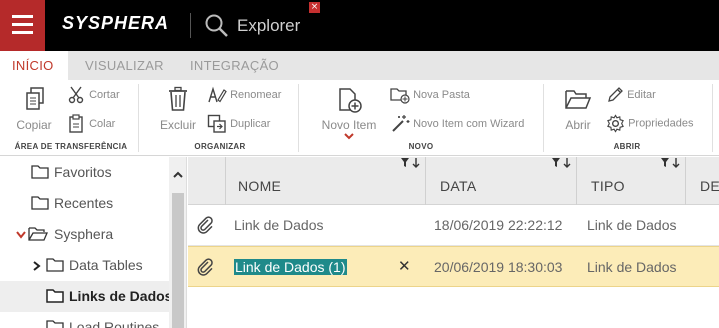 Image resolution: width=719 pixels, height=328 pixels. I want to click on scroll-up-icon, so click(178, 175).